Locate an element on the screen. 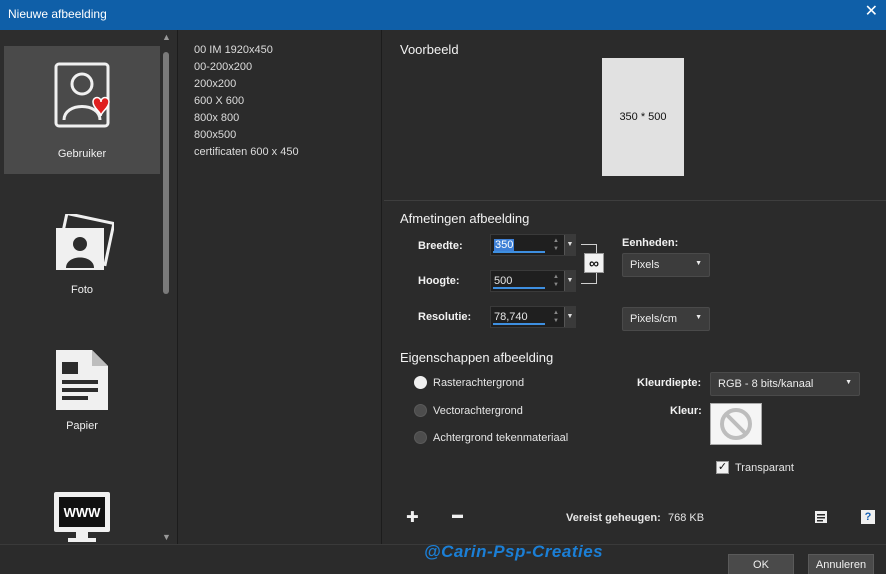  preset-item: certificaten 600 x 450 is located at coordinates (246, 154).